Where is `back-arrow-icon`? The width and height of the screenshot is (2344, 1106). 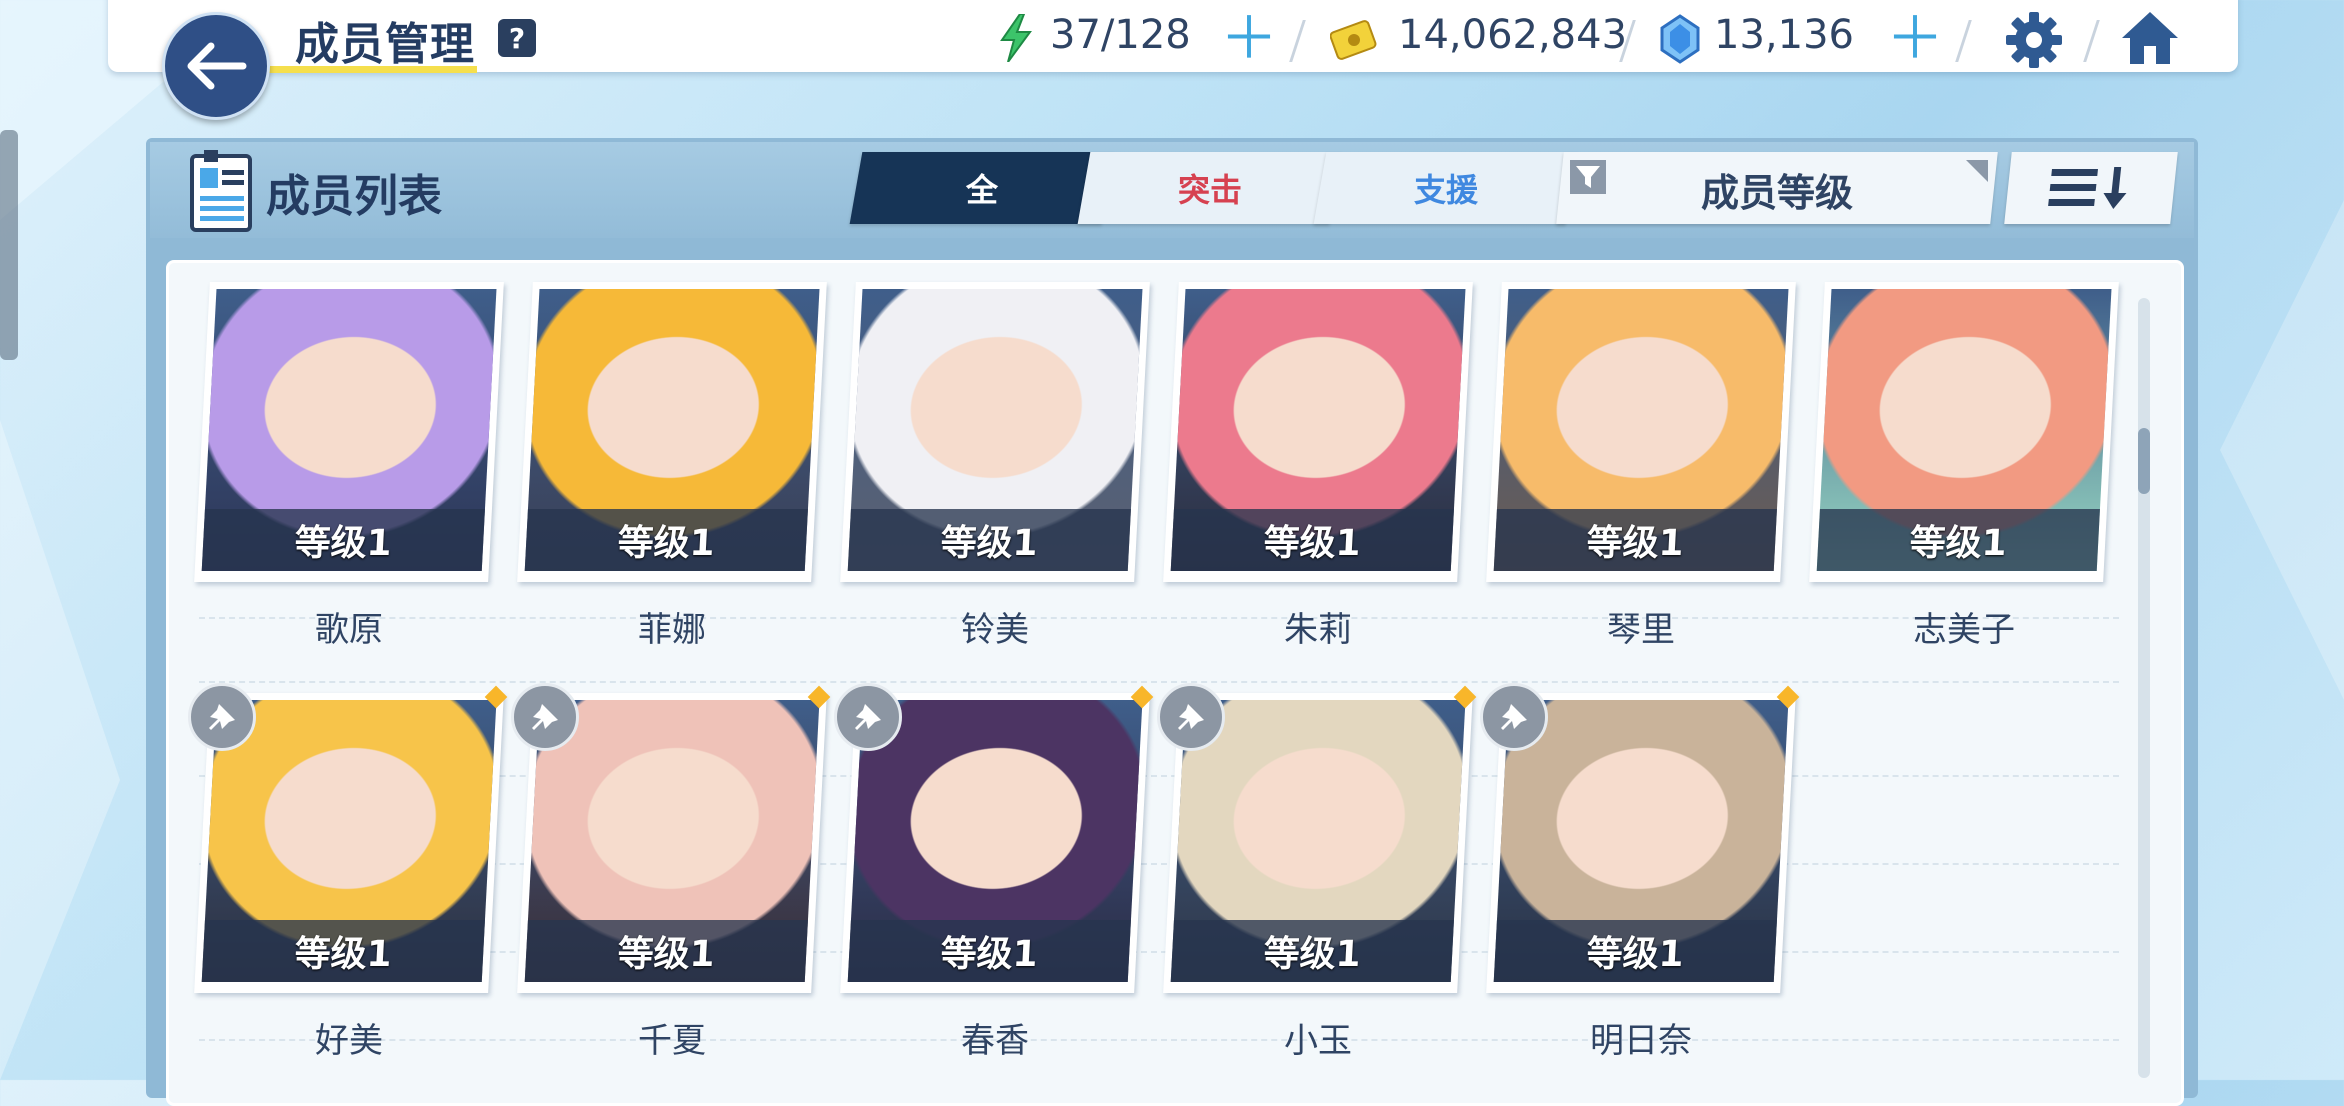
back-arrow-icon is located at coordinates (217, 66).